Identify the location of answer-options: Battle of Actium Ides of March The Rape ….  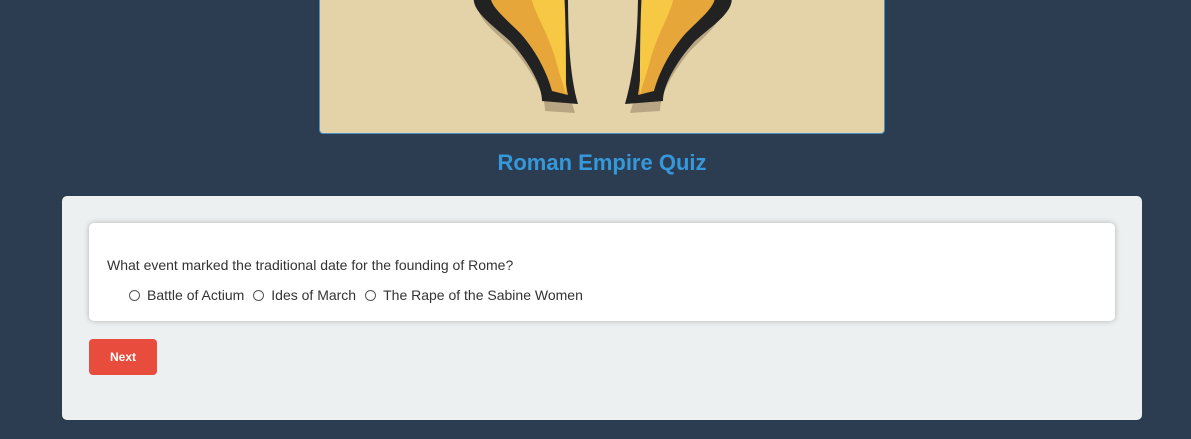
(360, 295).